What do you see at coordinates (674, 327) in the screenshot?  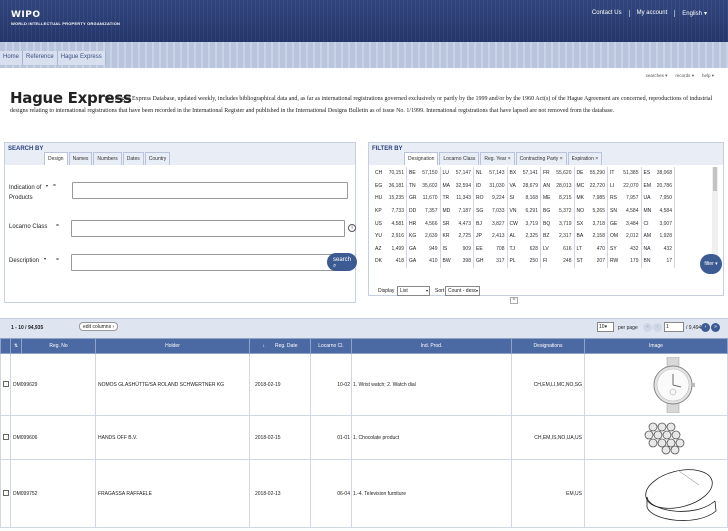 I see `page-number-input: 1` at bounding box center [674, 327].